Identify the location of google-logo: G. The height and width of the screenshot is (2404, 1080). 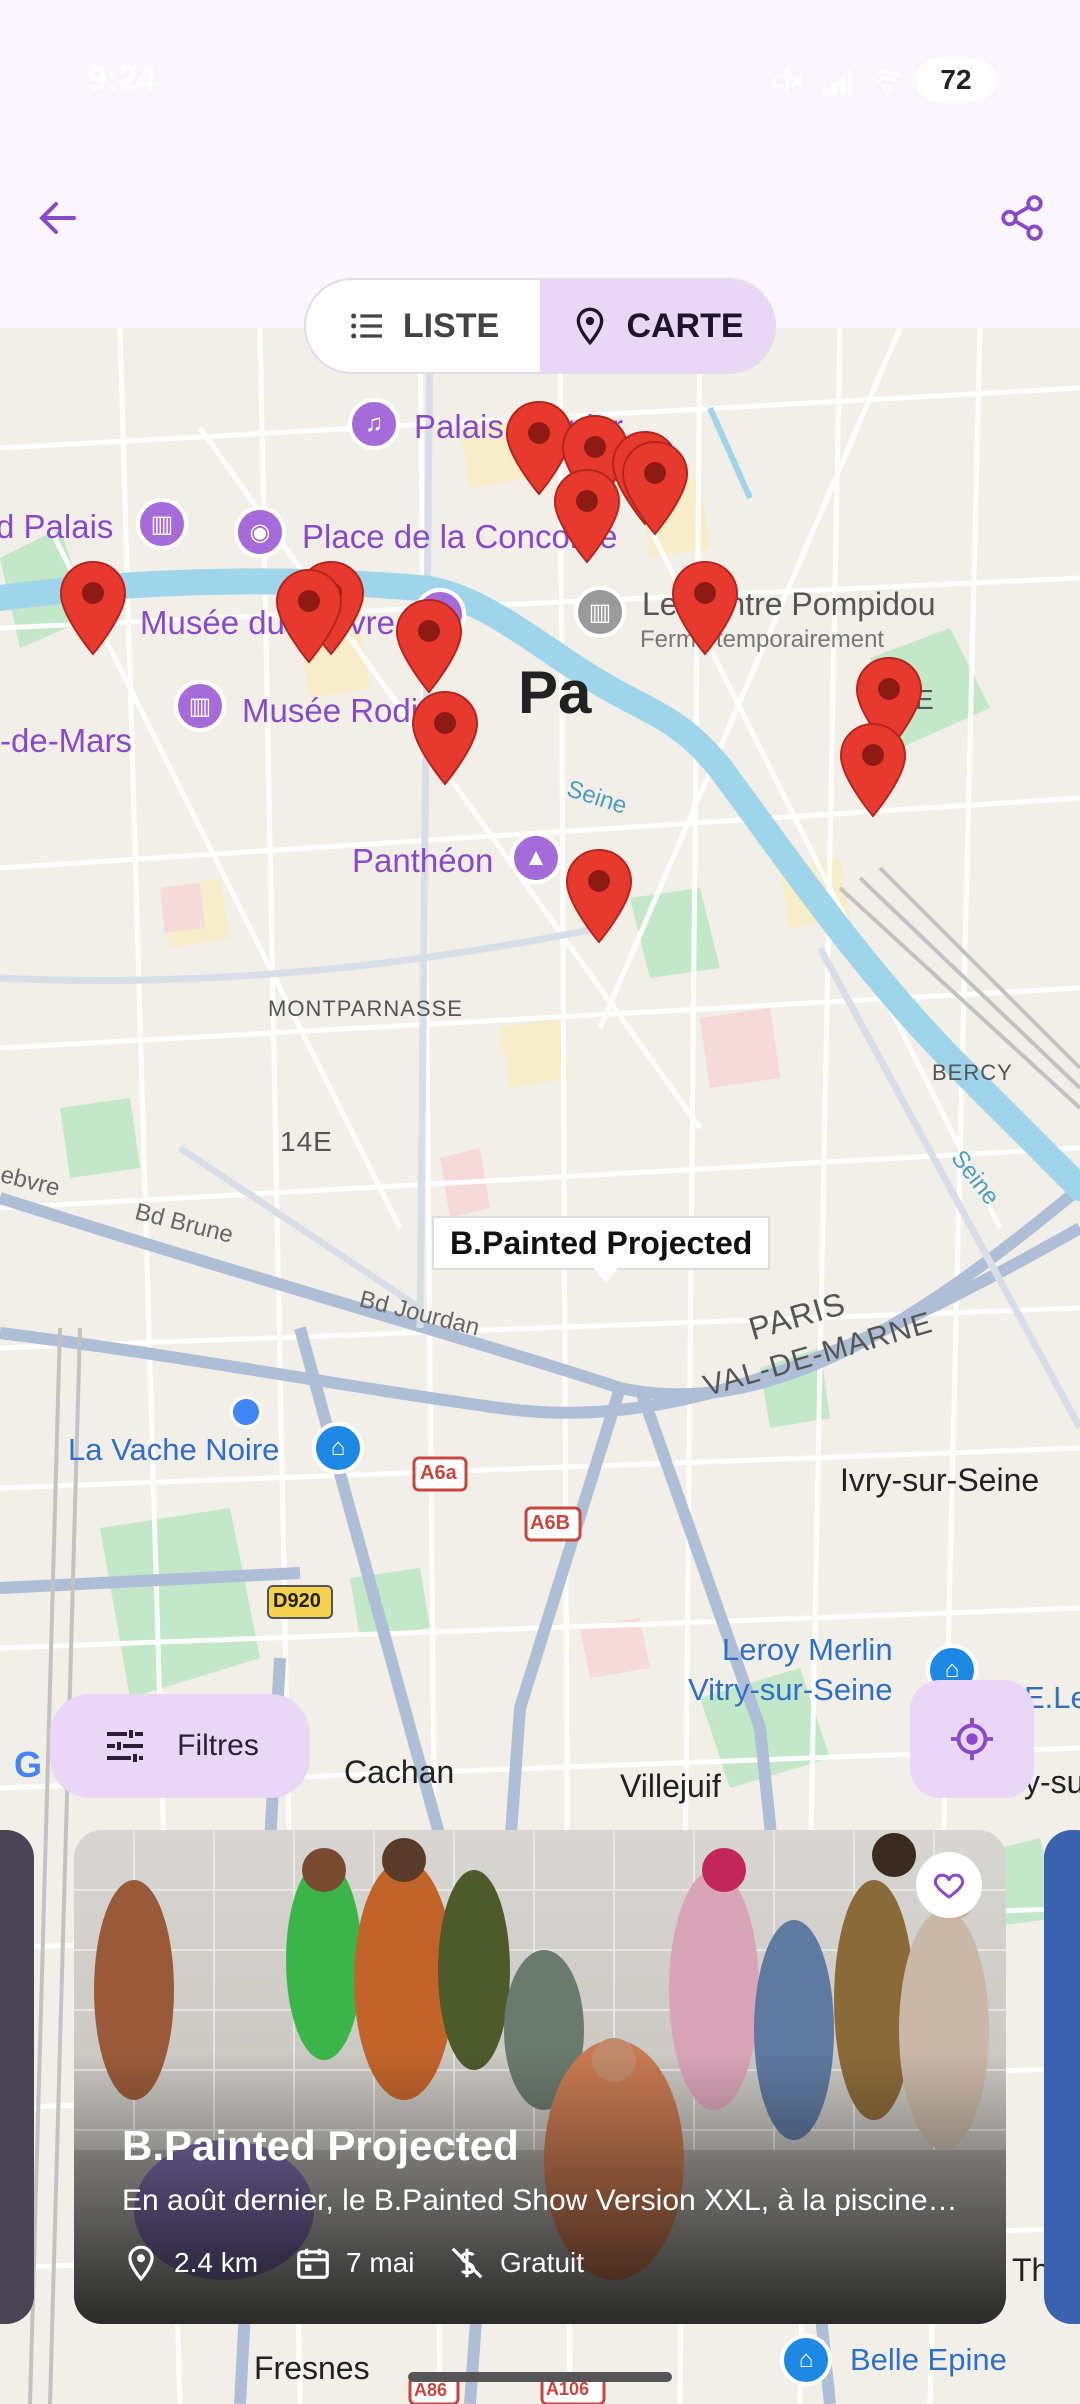
(28, 1764).